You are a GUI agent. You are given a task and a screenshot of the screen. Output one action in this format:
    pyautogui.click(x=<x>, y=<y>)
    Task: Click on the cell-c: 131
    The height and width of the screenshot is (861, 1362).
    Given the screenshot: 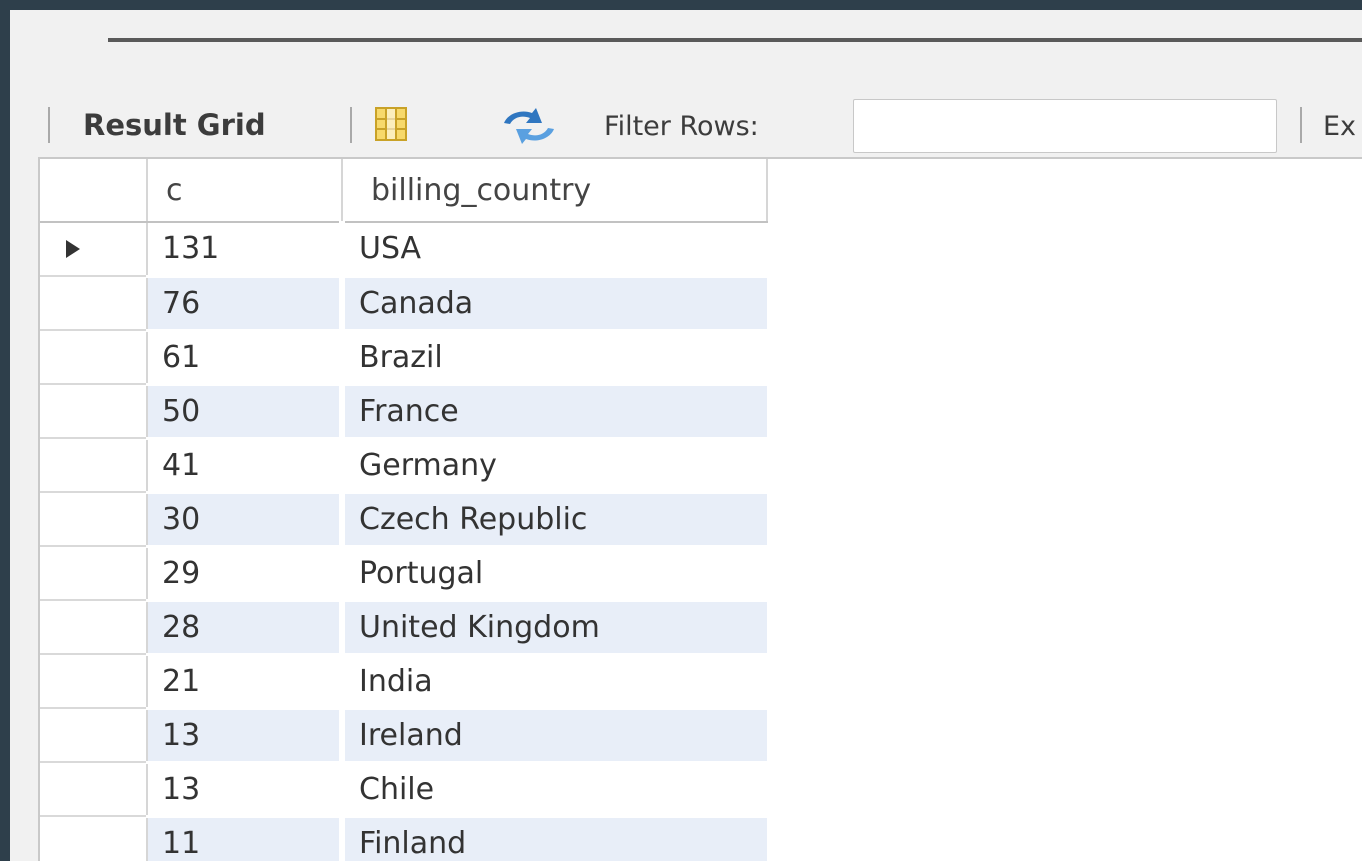 What is the action you would take?
    pyautogui.click(x=246, y=250)
    